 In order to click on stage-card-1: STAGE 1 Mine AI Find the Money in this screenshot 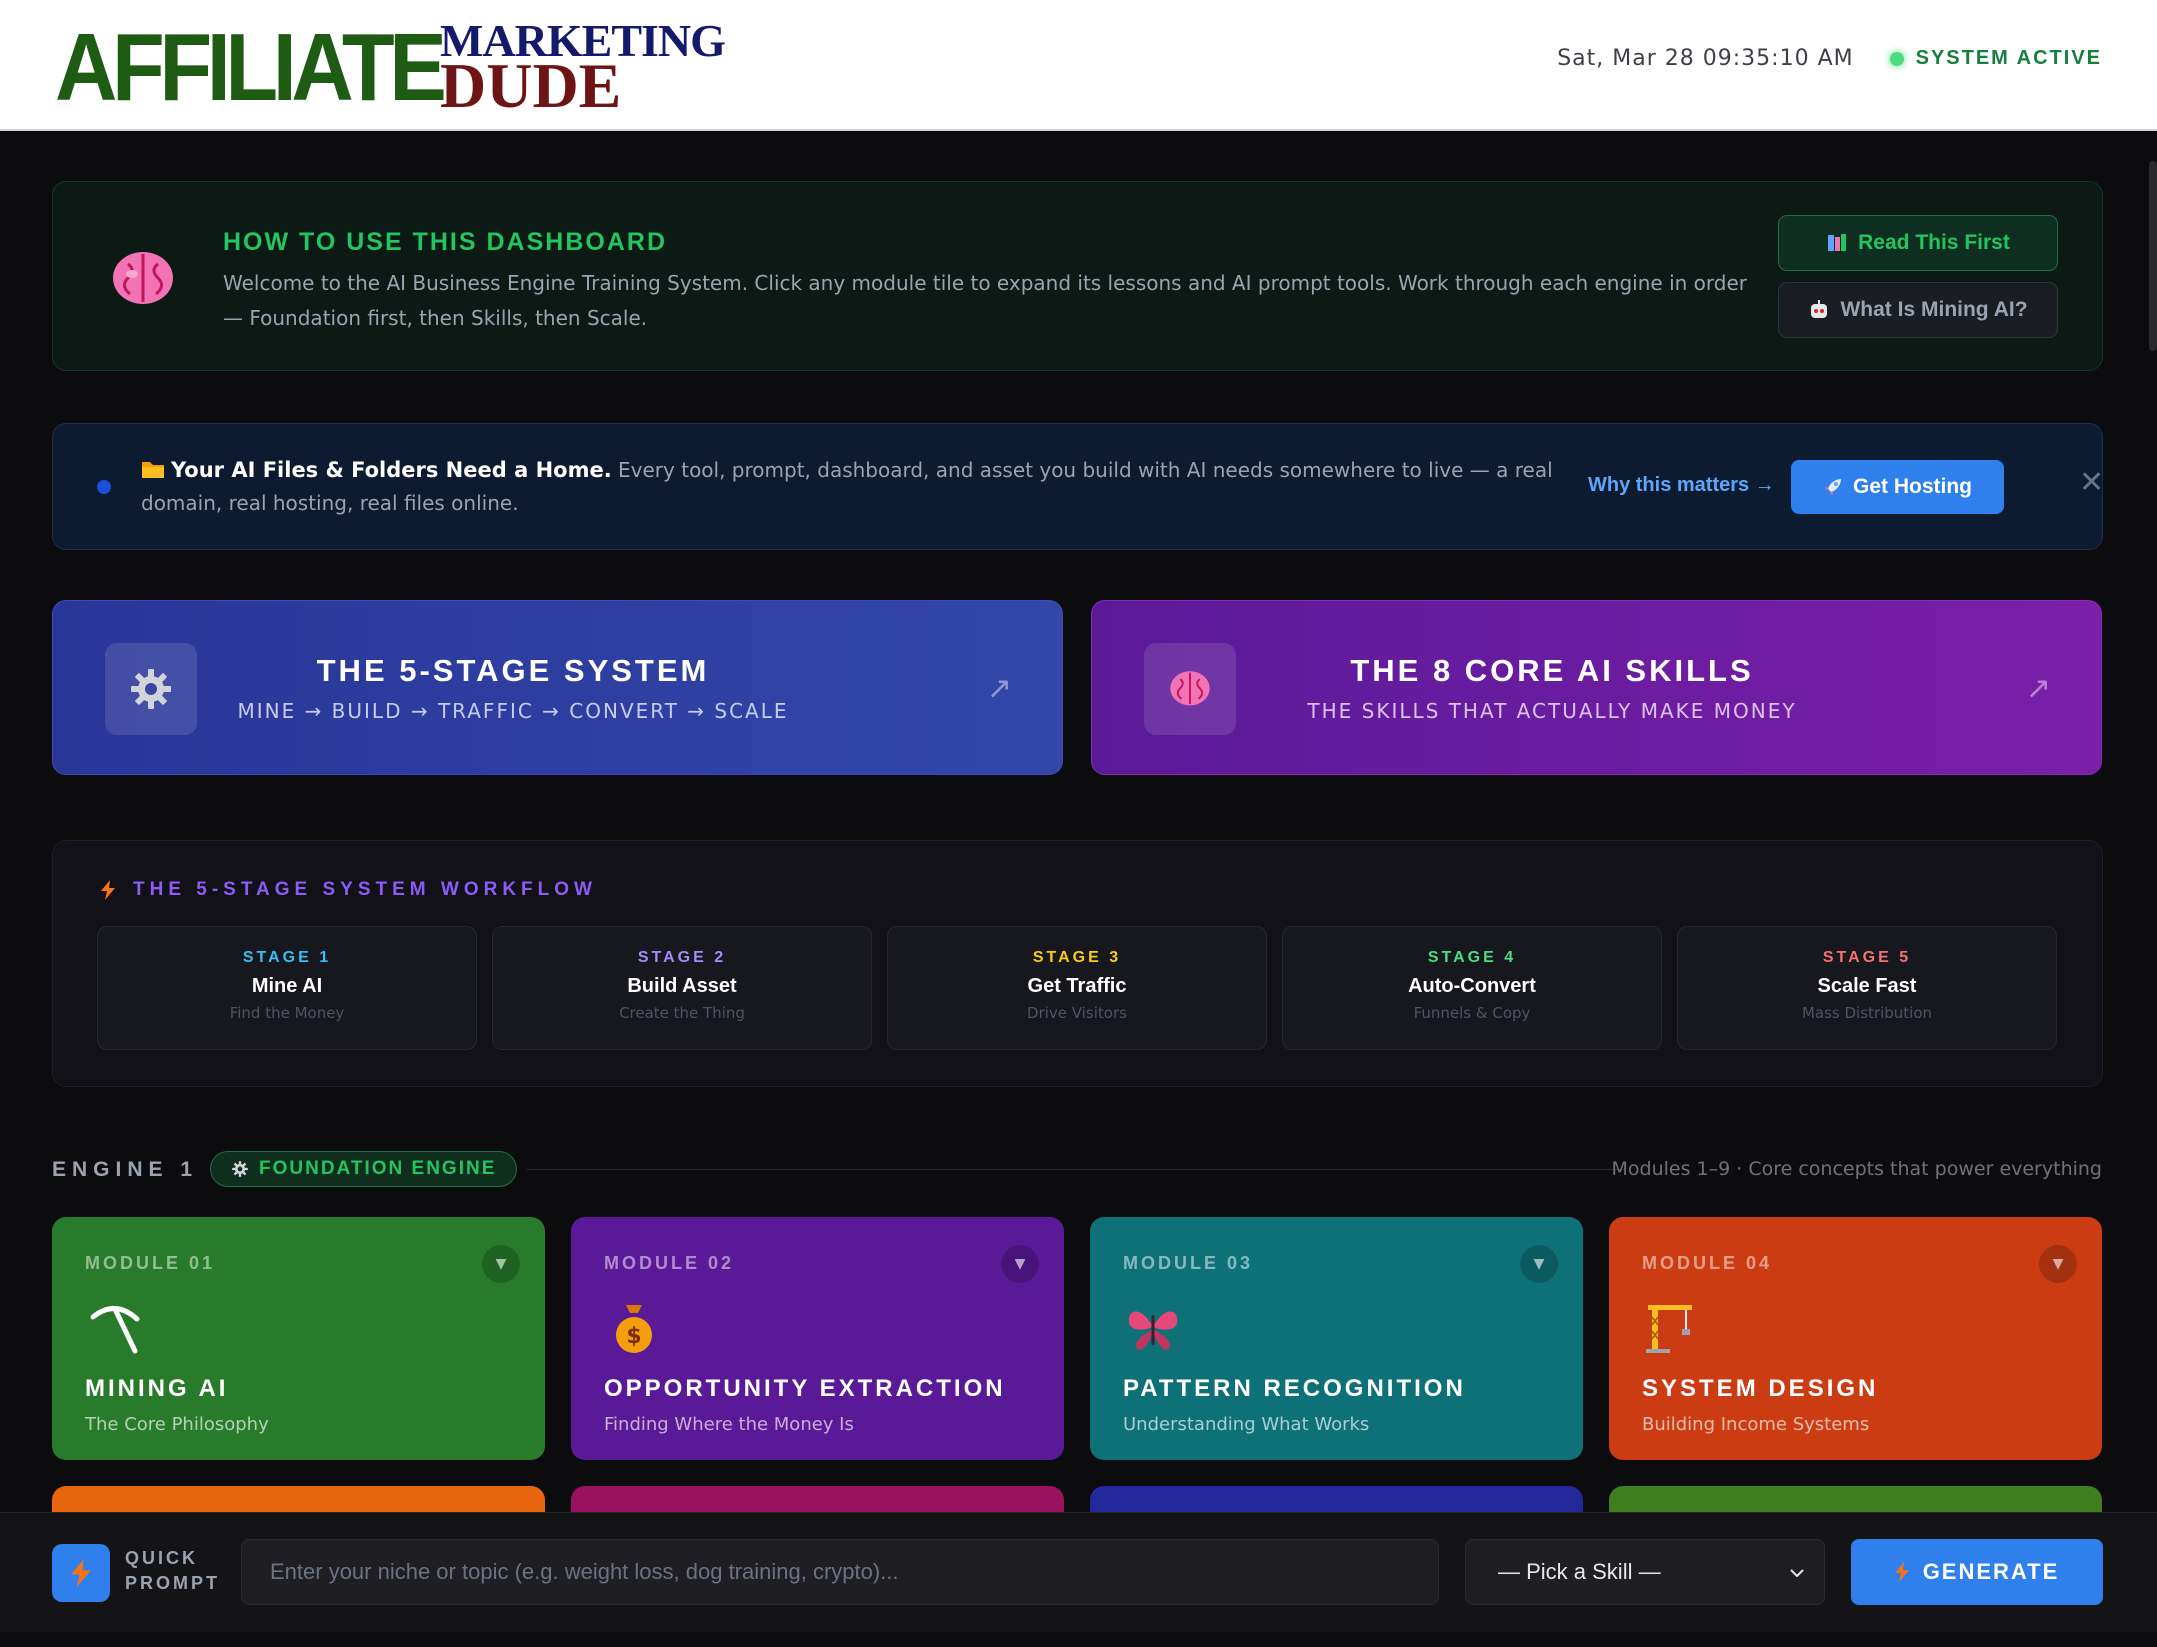, I will do `click(287, 988)`.